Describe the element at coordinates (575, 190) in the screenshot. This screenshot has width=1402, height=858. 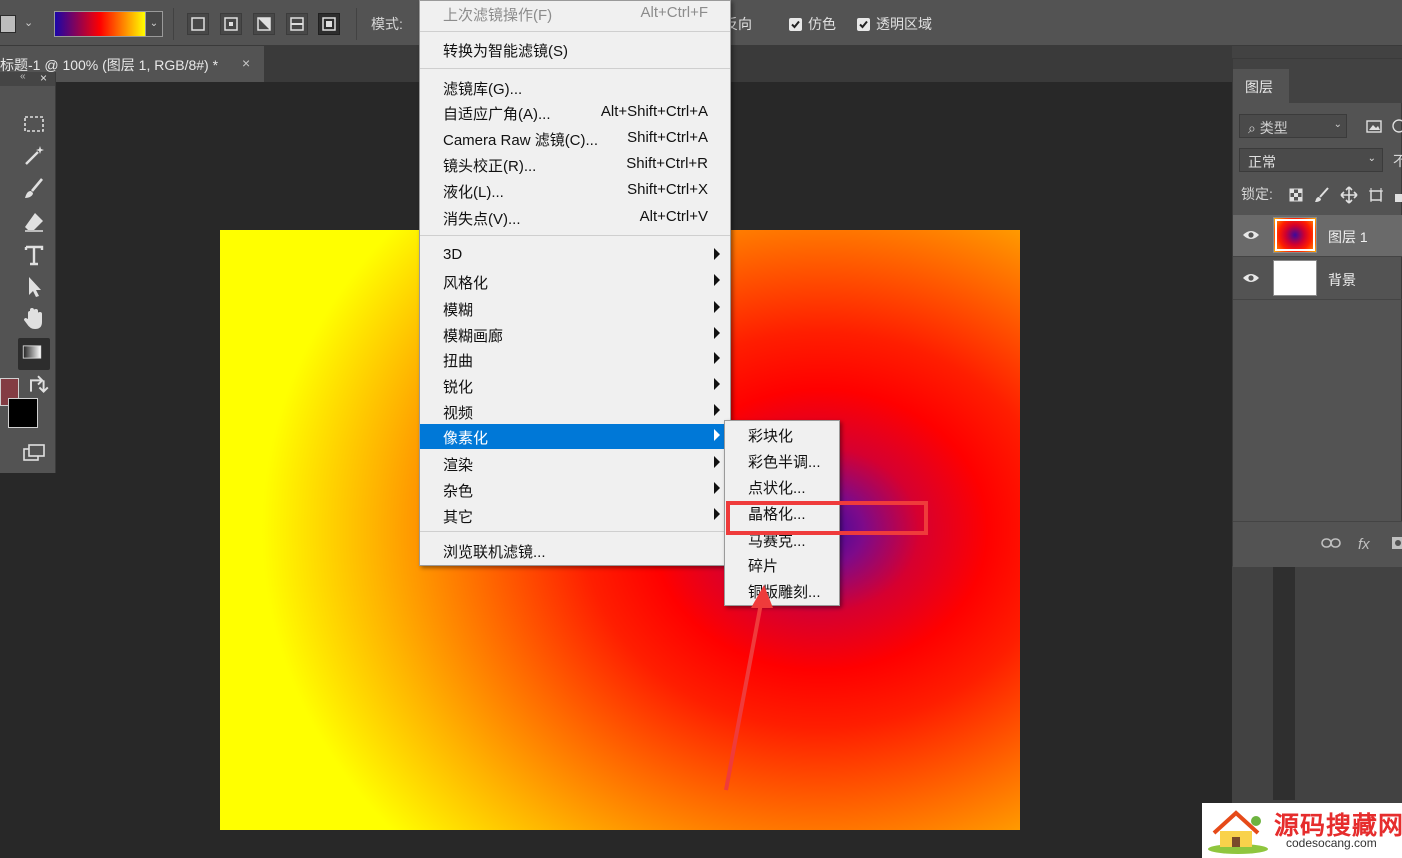
I see `menu-item-liquify: 液化(L)... Shift+Ctrl+X` at that location.